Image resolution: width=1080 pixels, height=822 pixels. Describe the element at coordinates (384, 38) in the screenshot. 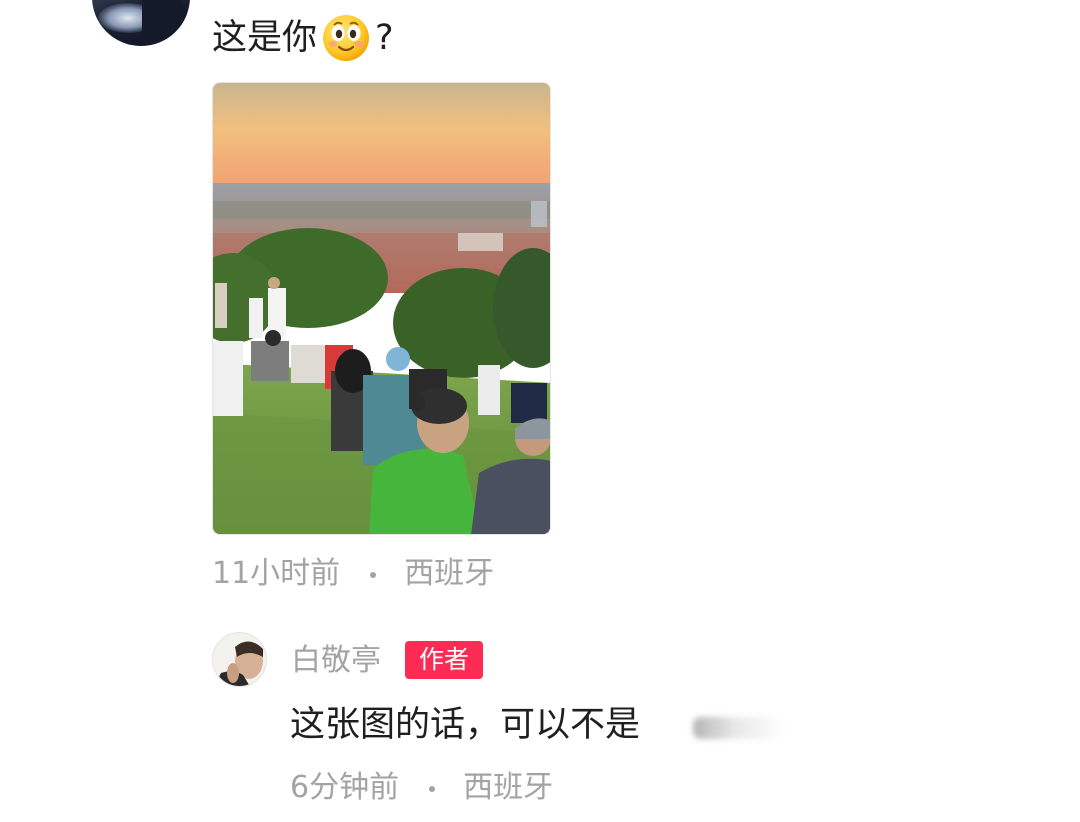

I see `comment-suffix: ?` at that location.